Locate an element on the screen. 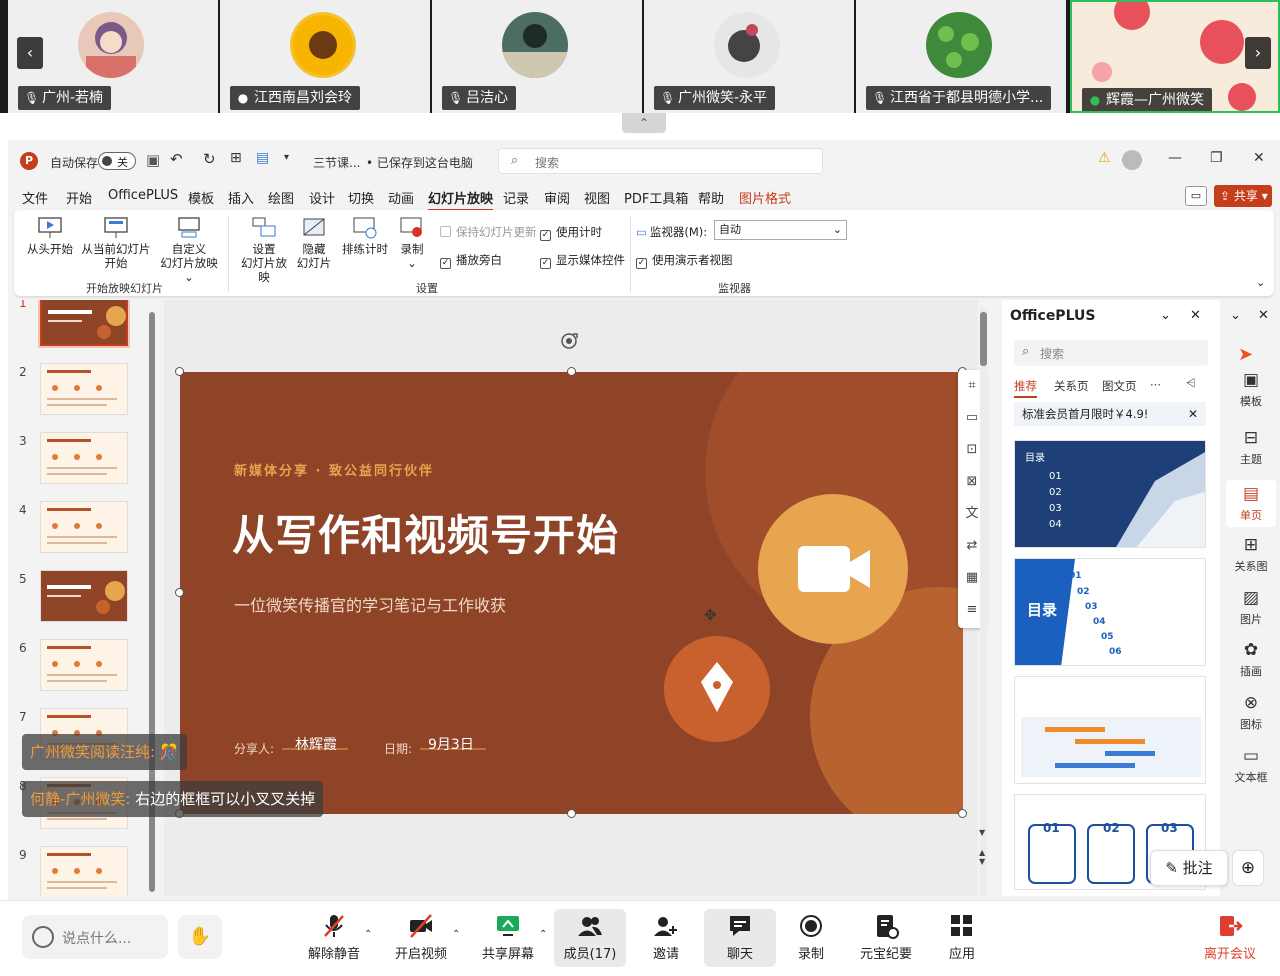  show-media-controls-checkbox: ✓ 显示媒体控件 is located at coordinates (582, 260).